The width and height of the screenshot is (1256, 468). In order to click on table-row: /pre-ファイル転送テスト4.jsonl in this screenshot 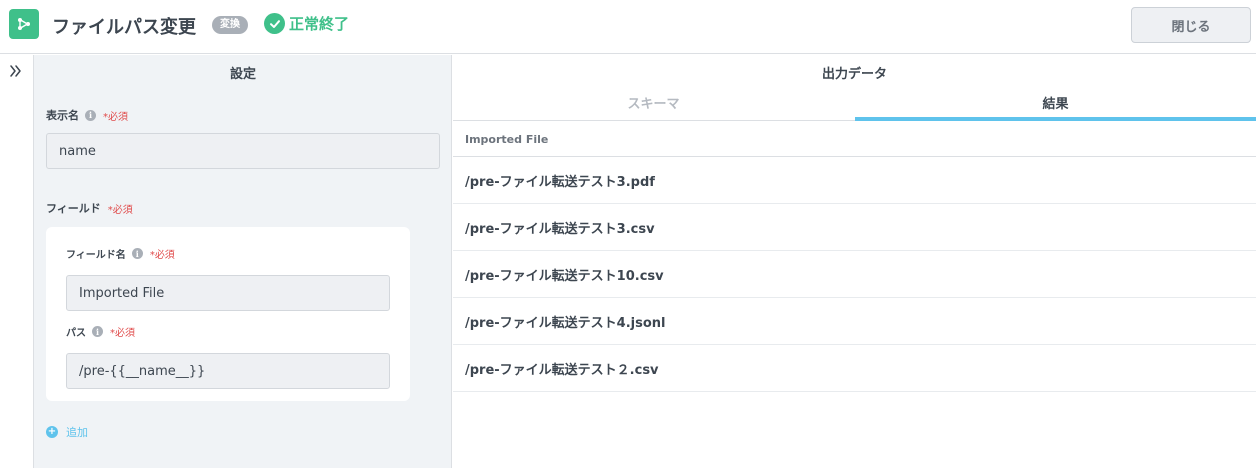, I will do `click(854, 321)`.